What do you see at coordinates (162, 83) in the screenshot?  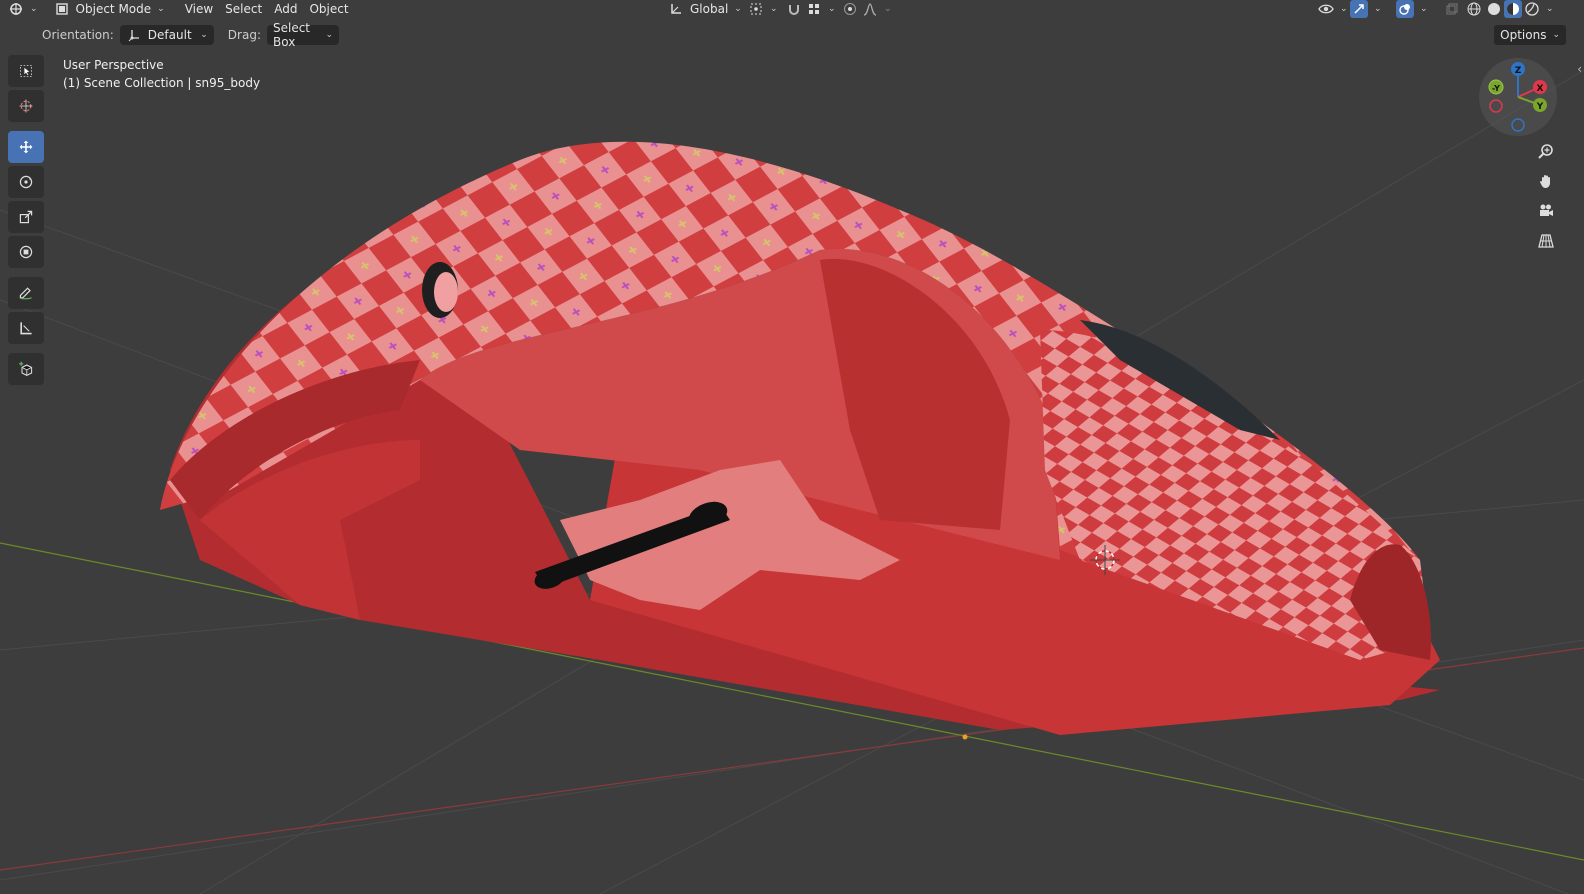 I see `collection-label: (1) Scene Collection | sn95_body` at bounding box center [162, 83].